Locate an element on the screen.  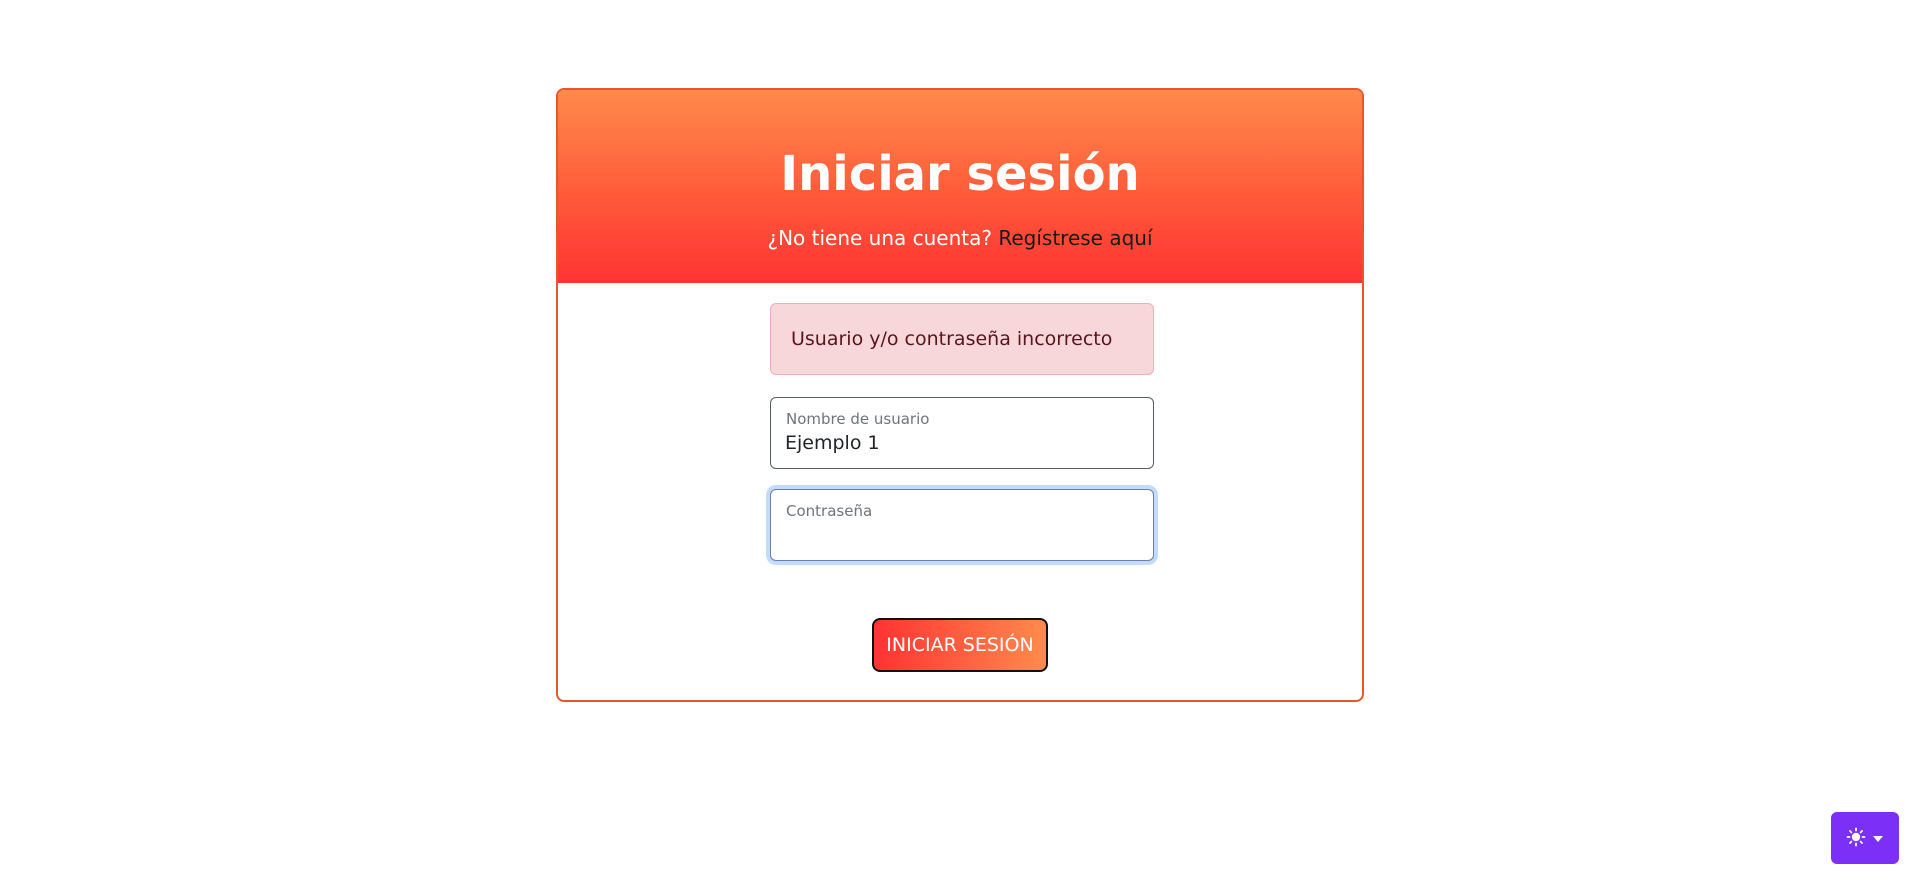
signup-prompt: ¿No tiene una cuenta? Regístrese aquí is located at coordinates (960, 238).